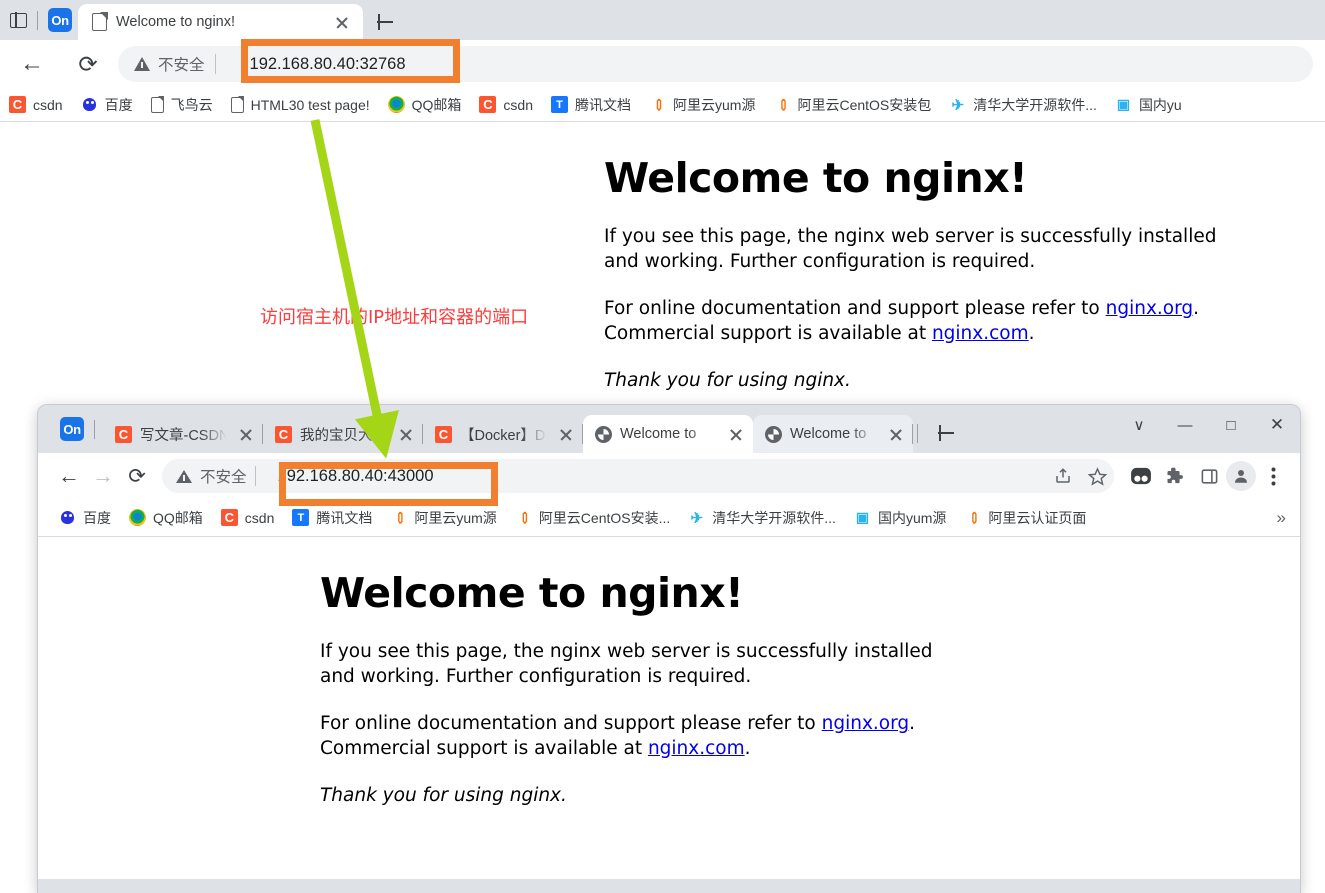  What do you see at coordinates (183, 434) in the screenshot?
I see `inner-tab: C 写文章-CSDN` at bounding box center [183, 434].